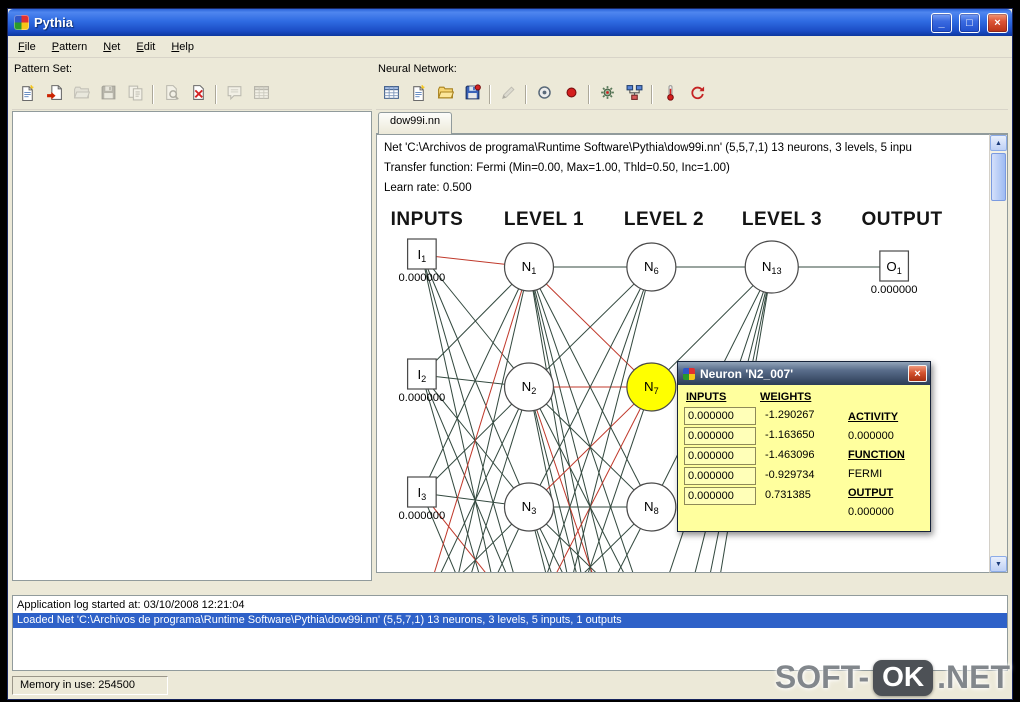  I want to click on menu-bar: File Pattern Net Edit Help, so click(510, 47).